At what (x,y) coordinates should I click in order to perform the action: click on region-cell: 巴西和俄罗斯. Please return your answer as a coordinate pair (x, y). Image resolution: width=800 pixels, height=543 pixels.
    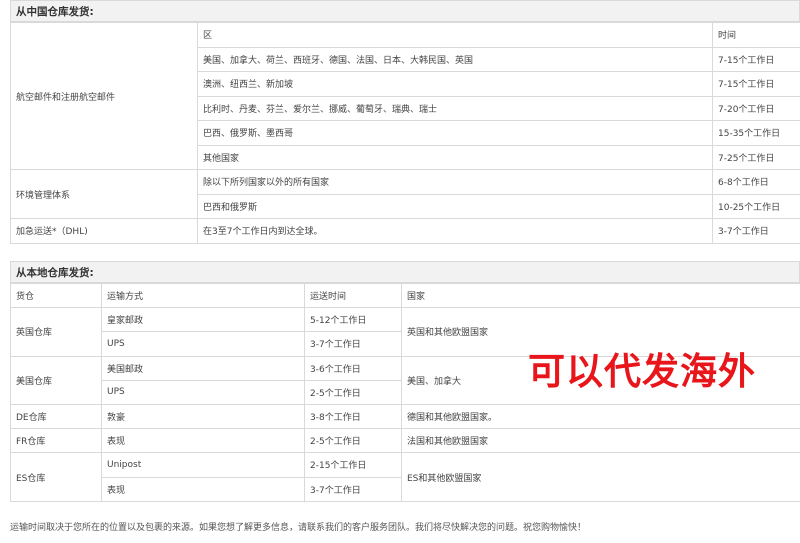
    Looking at the image, I should click on (455, 206).